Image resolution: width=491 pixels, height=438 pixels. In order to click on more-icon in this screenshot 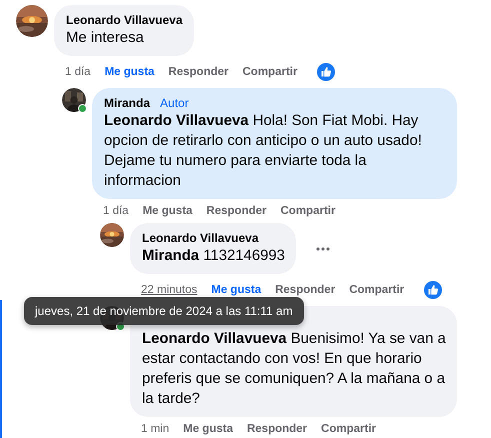, I will do `click(323, 248)`.